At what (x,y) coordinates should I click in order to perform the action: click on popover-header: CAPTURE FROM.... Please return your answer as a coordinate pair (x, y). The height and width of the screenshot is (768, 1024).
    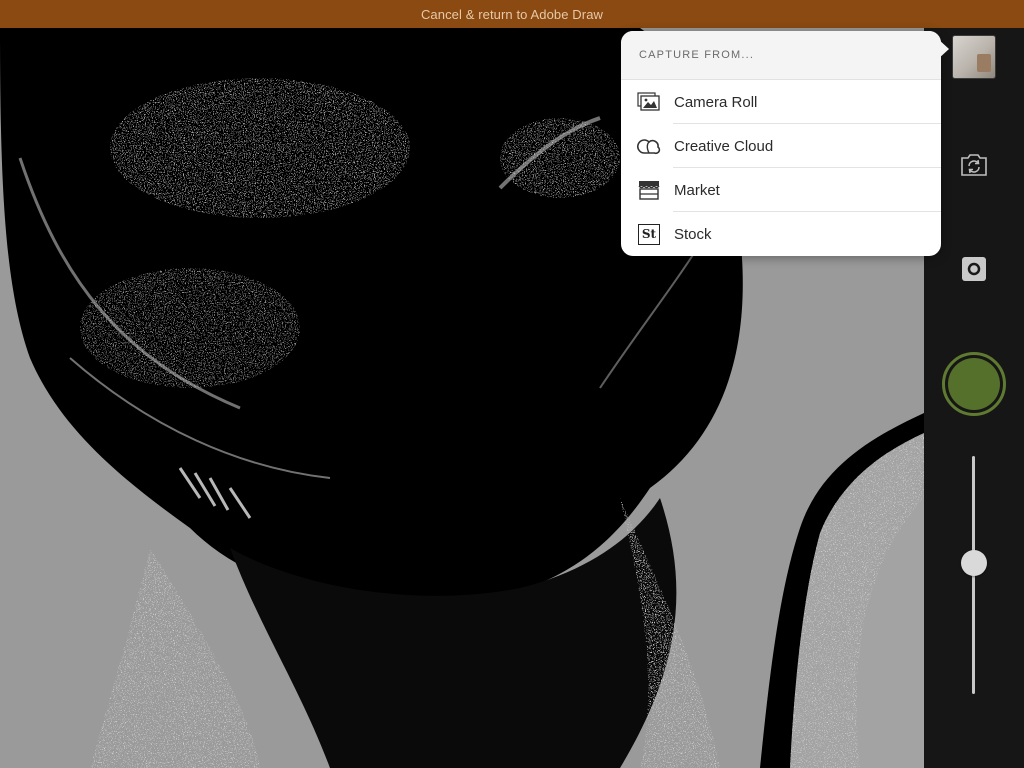
    Looking at the image, I should click on (781, 55).